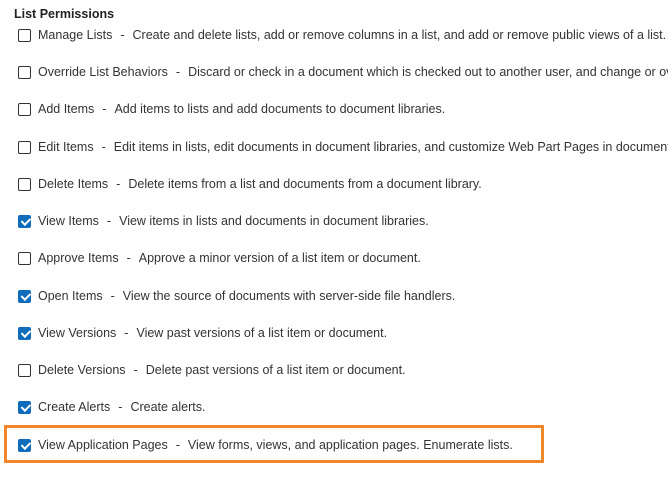 This screenshot has height=480, width=668. Describe the element at coordinates (24, 296) in the screenshot. I see `checkbox-open-items` at that location.